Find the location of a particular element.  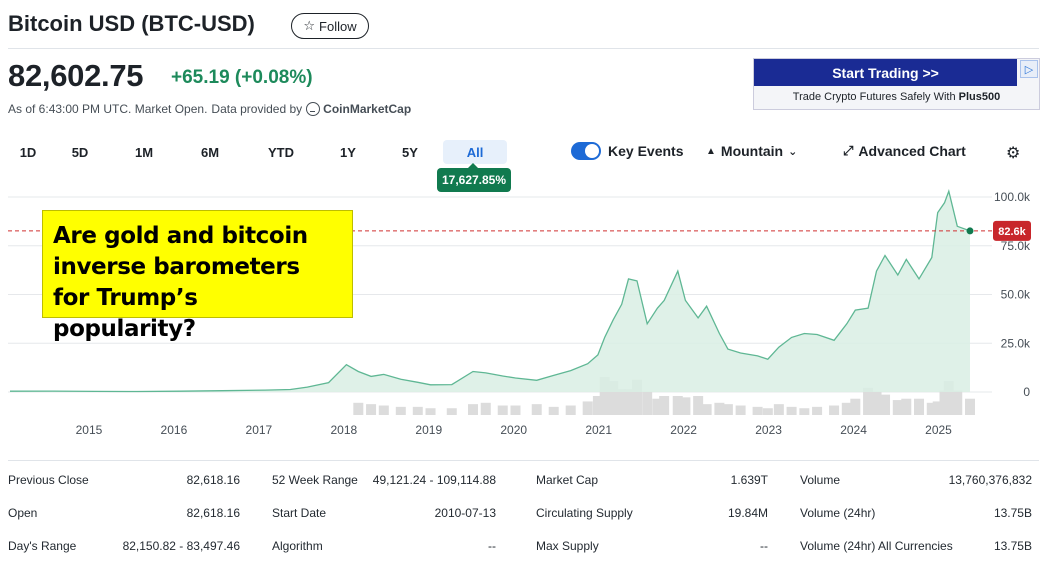

stat-row: Market Cap 1.639T is located at coordinates (652, 480).